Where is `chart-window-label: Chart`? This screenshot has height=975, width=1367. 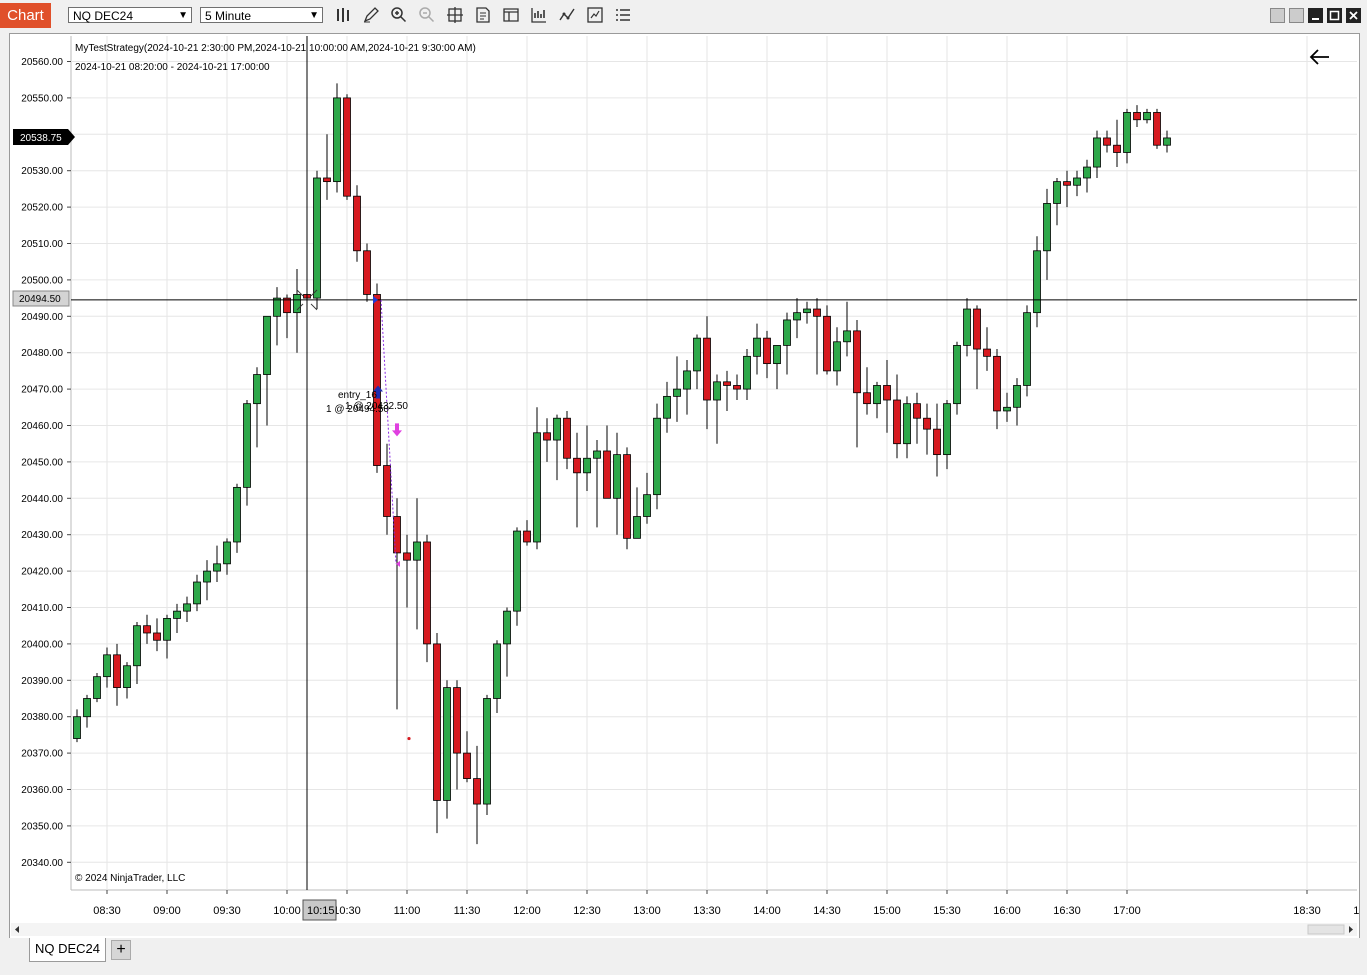 chart-window-label: Chart is located at coordinates (25, 15).